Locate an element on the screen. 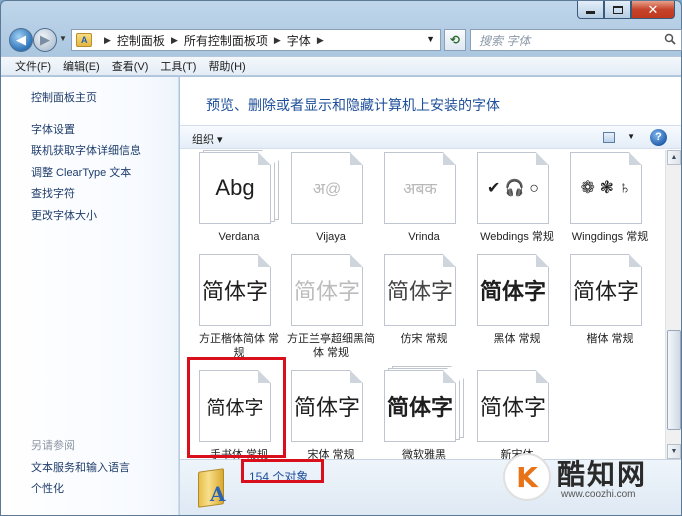 The height and width of the screenshot is (516, 682). font-tile-vrinda: अबक Vrinda is located at coordinates (424, 197).